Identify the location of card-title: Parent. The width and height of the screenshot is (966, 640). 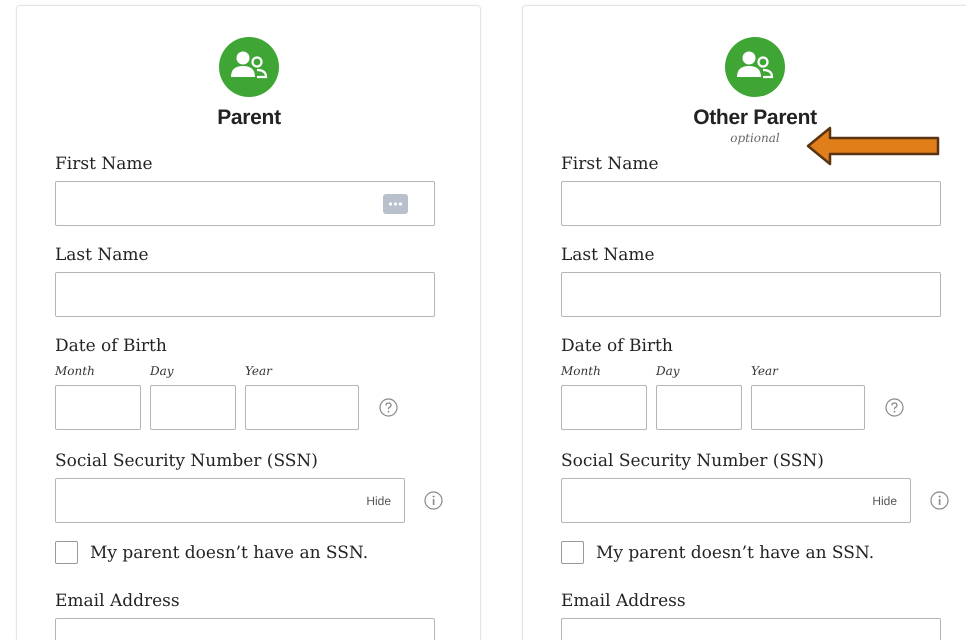
(249, 118).